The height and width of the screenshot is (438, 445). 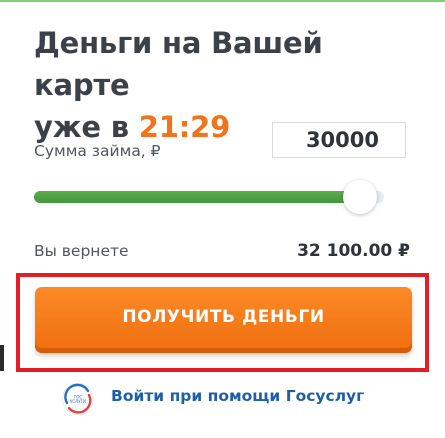 What do you see at coordinates (197, 197) in the screenshot?
I see `slider-fill` at bounding box center [197, 197].